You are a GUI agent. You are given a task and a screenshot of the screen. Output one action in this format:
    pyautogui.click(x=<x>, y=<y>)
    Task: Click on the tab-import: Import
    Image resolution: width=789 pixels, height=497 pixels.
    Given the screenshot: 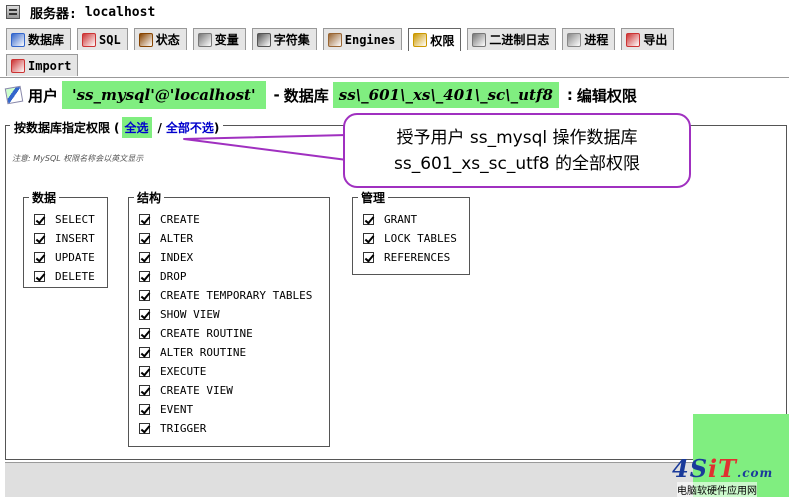 What is the action you would take?
    pyautogui.click(x=42, y=65)
    